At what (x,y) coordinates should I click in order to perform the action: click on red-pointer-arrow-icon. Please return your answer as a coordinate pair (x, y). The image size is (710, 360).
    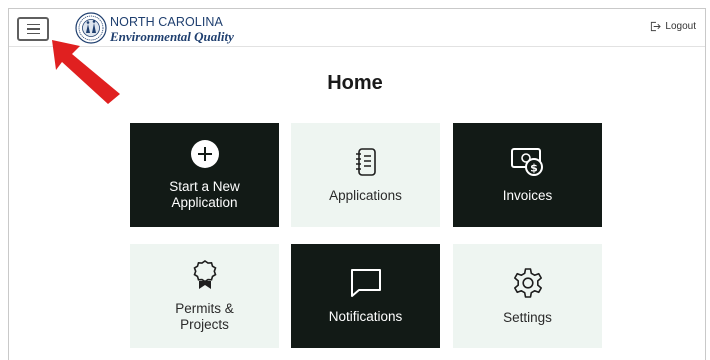
    Looking at the image, I should click on (86, 72).